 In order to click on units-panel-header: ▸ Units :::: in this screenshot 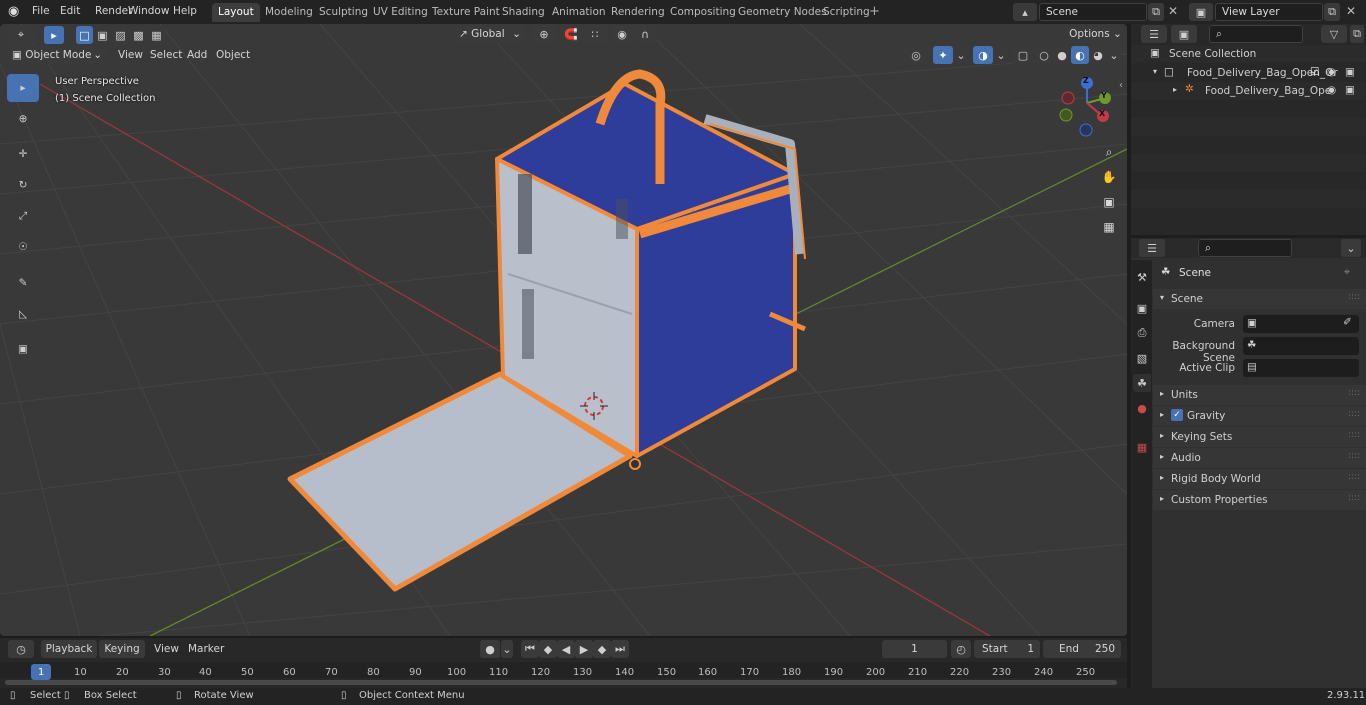, I will do `click(1259, 395)`.